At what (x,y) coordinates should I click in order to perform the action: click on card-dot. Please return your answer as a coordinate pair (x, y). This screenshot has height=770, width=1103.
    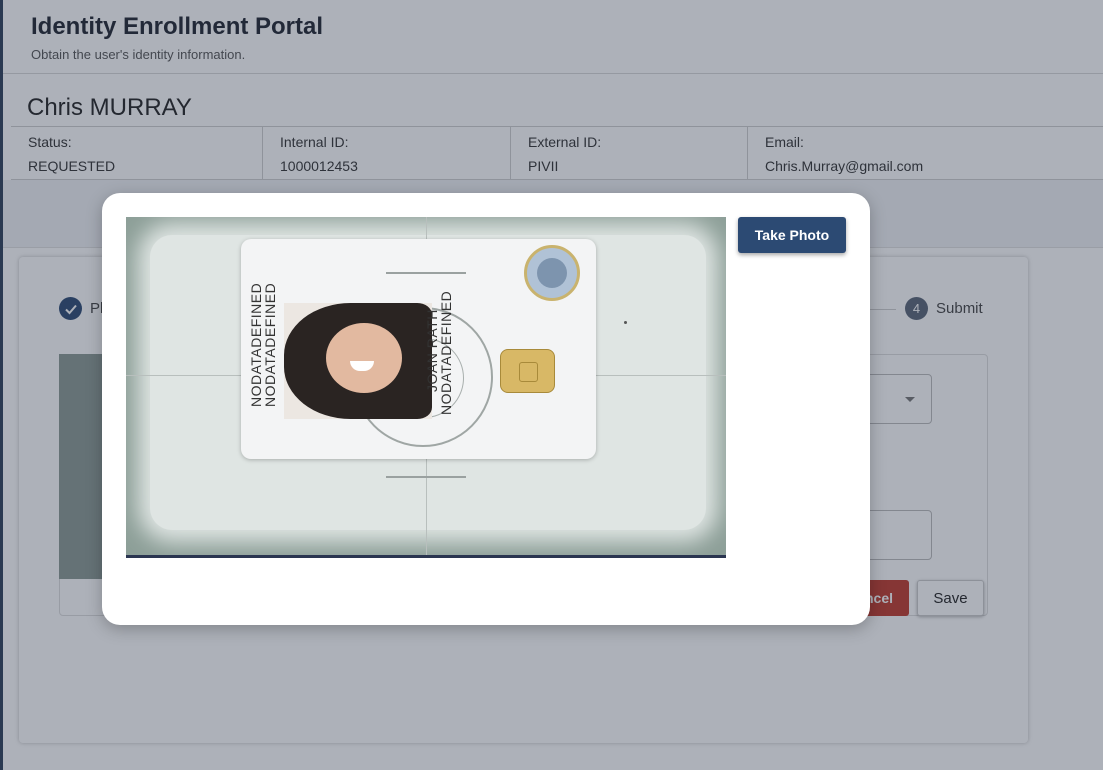
    Looking at the image, I should click on (625, 322).